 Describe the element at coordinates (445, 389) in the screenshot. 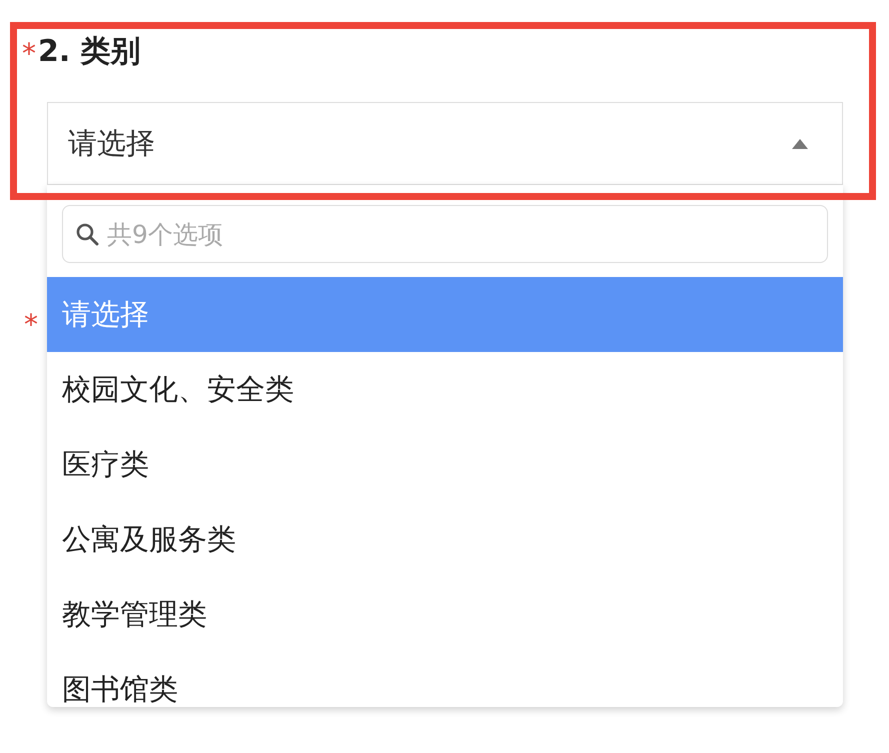

I see `dropdown-option: 校园文化、安全类` at that location.